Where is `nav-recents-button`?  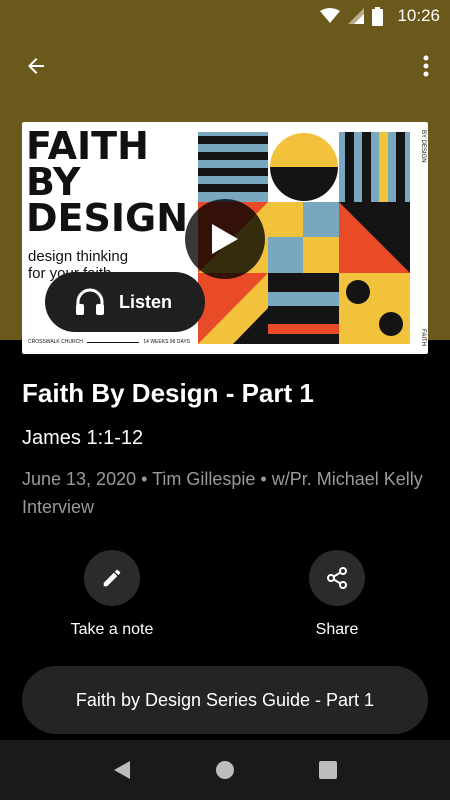
nav-recents-button is located at coordinates (328, 770).